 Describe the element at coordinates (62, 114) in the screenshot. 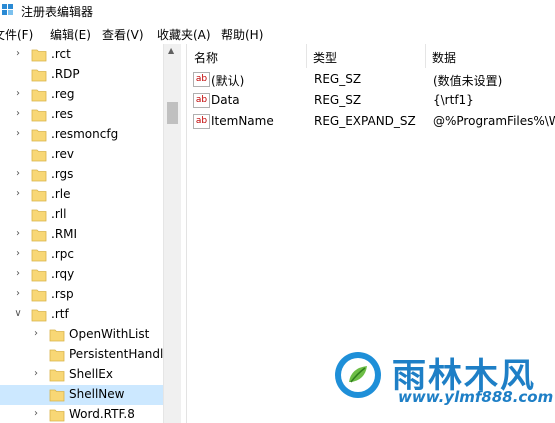

I see `tree-item-label: .res` at that location.